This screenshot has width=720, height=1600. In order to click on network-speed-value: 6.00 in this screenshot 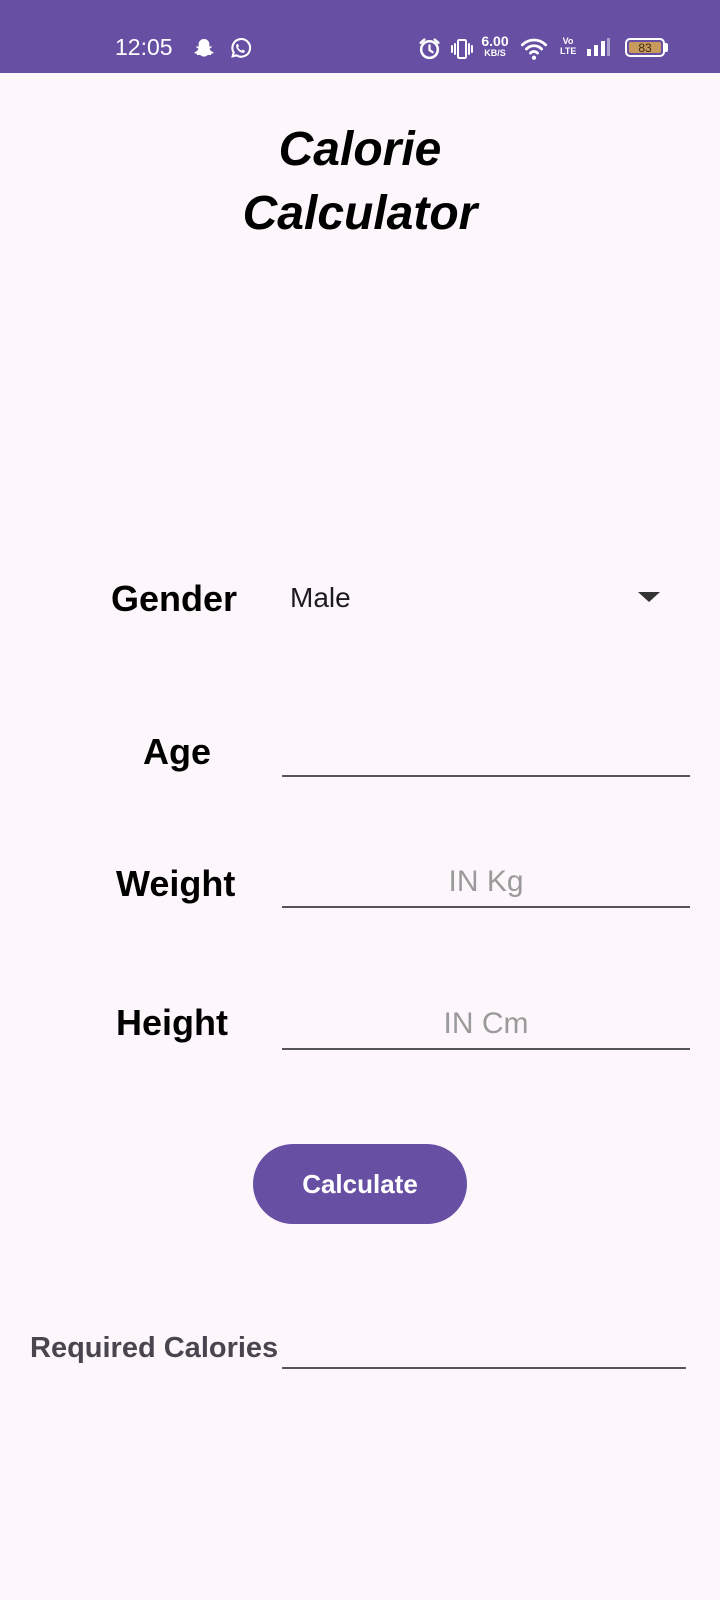, I will do `click(495, 41)`.